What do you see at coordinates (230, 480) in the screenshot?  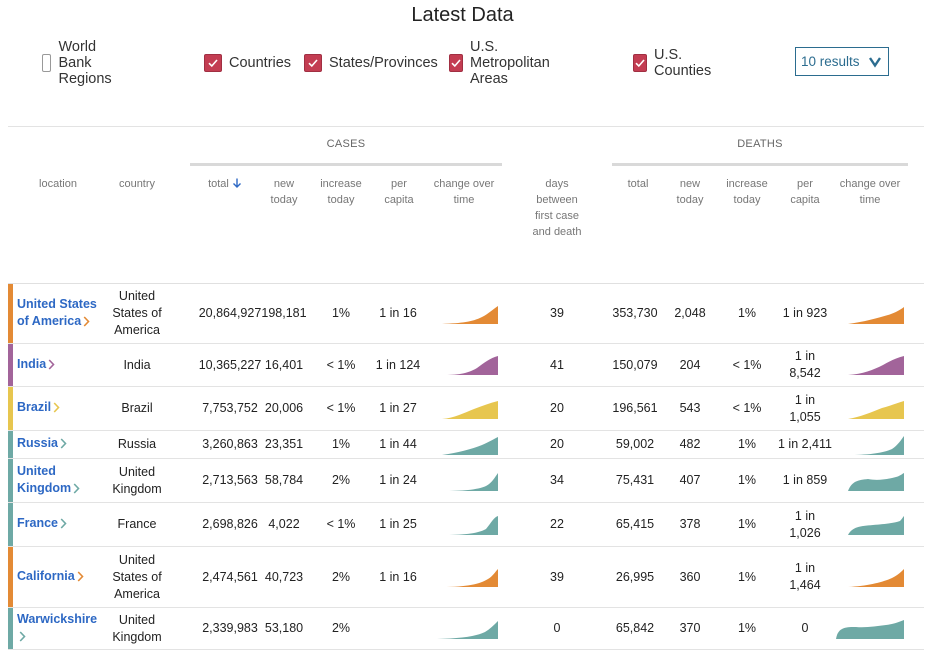 I see `cases-total-cell: 2,713,563` at bounding box center [230, 480].